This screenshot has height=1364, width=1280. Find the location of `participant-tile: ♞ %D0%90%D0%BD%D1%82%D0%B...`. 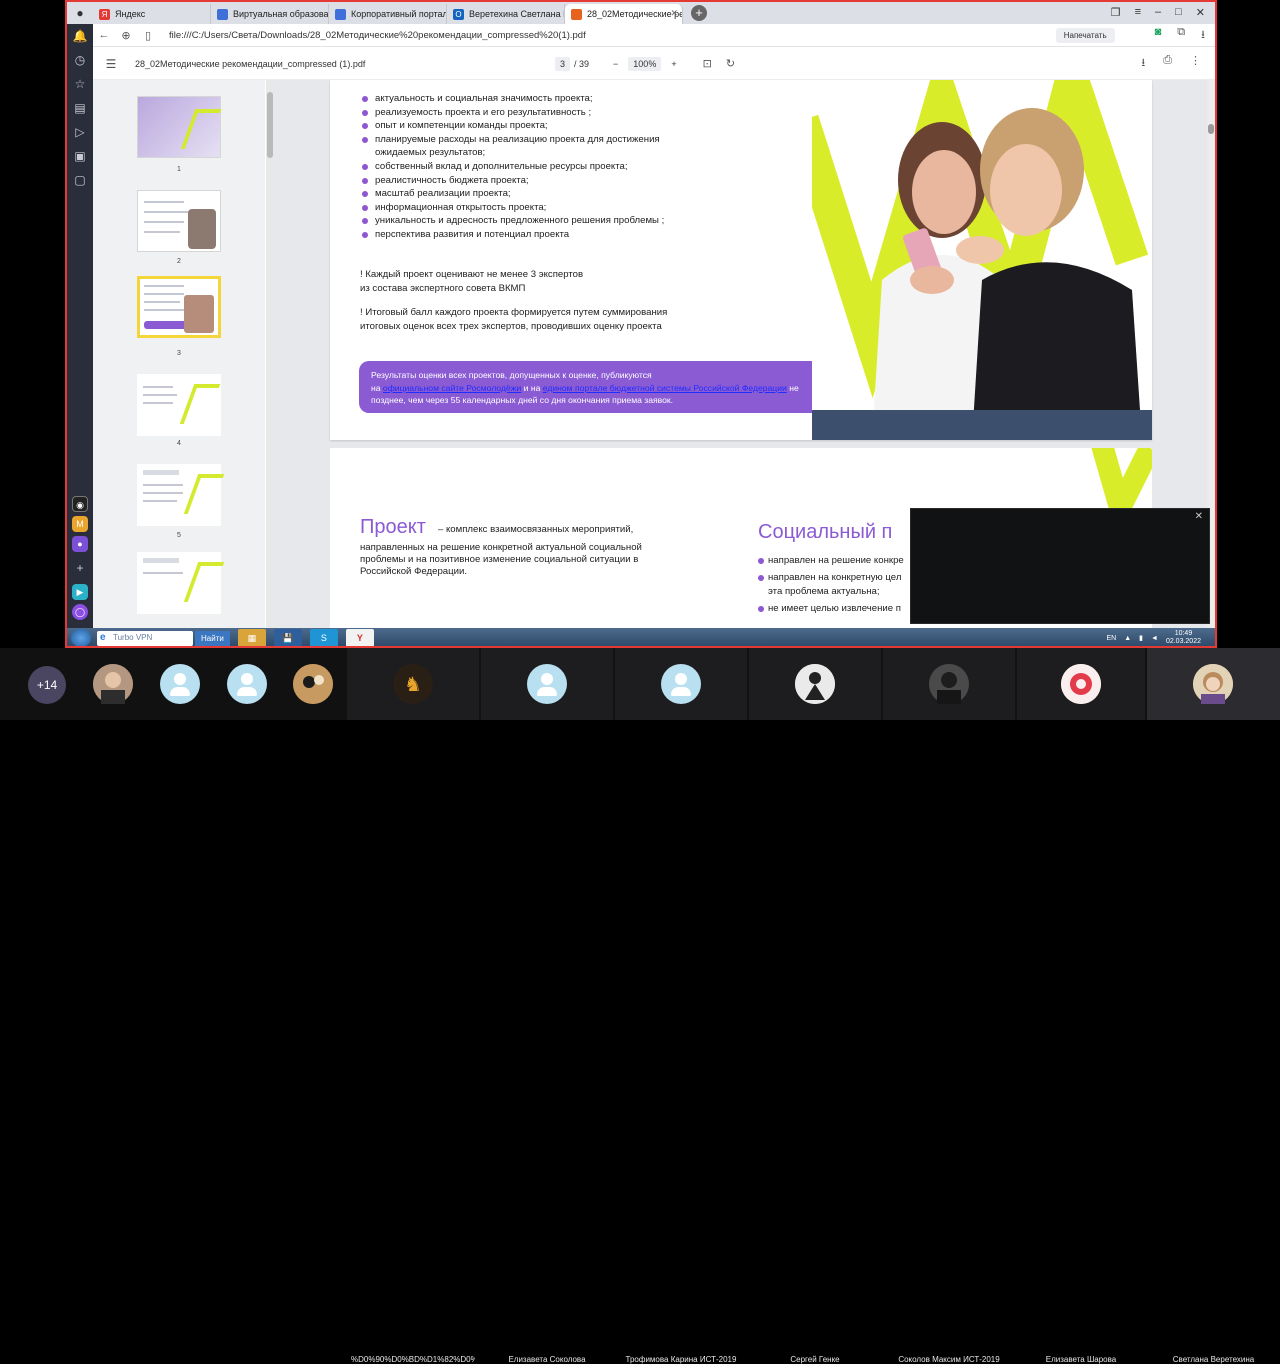

participant-tile: ♞ %D0%90%D0%BD%D1%82%D0%B... is located at coordinates (413, 1006).